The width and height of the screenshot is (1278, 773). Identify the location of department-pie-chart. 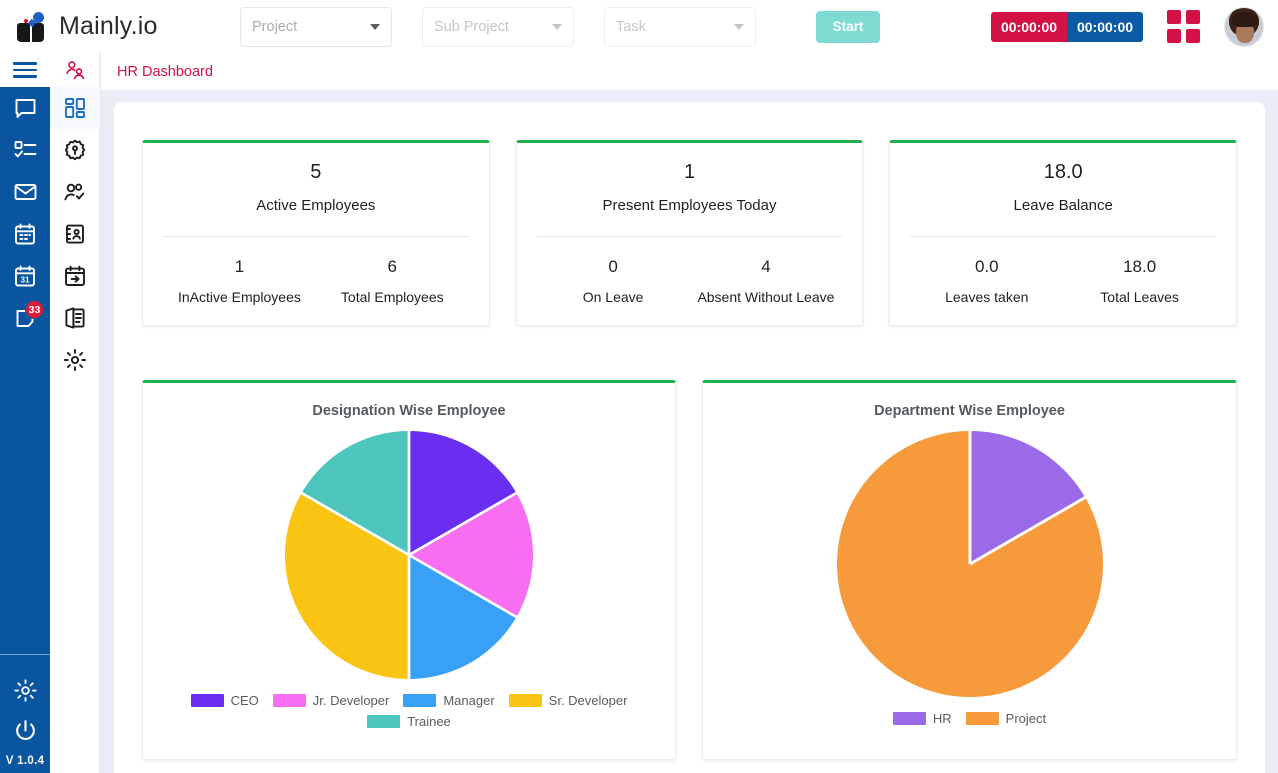
(969, 564).